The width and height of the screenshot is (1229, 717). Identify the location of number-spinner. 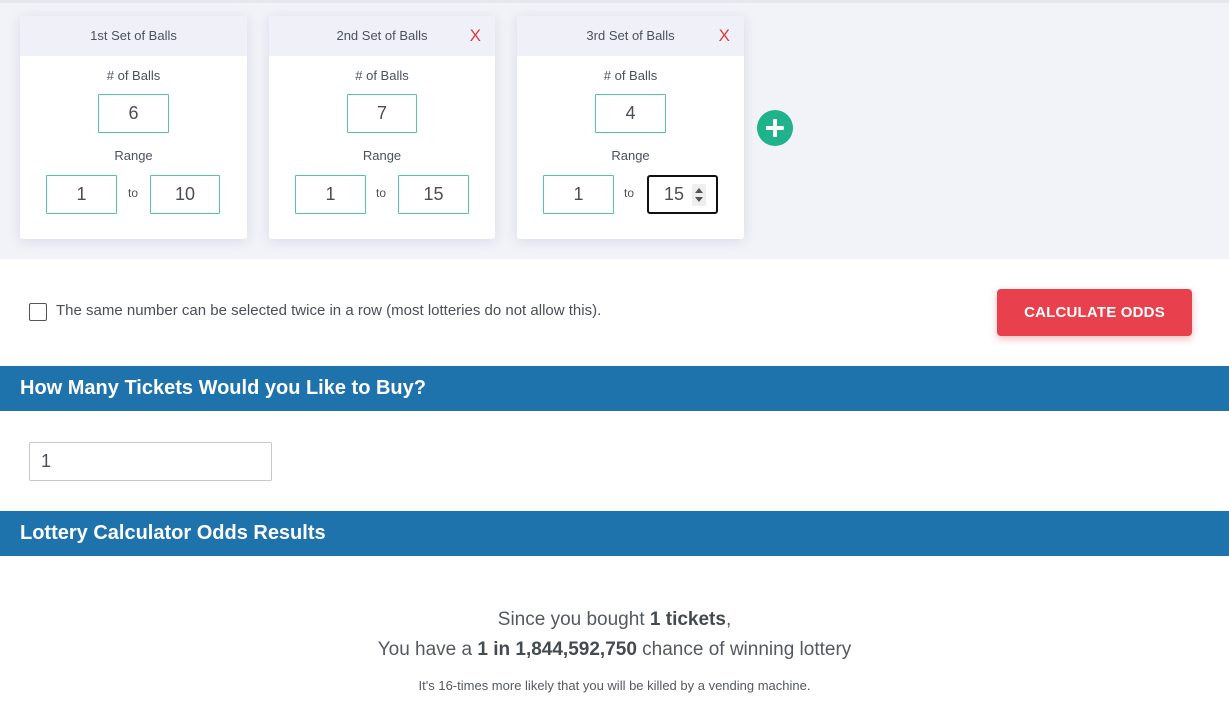
(699, 195).